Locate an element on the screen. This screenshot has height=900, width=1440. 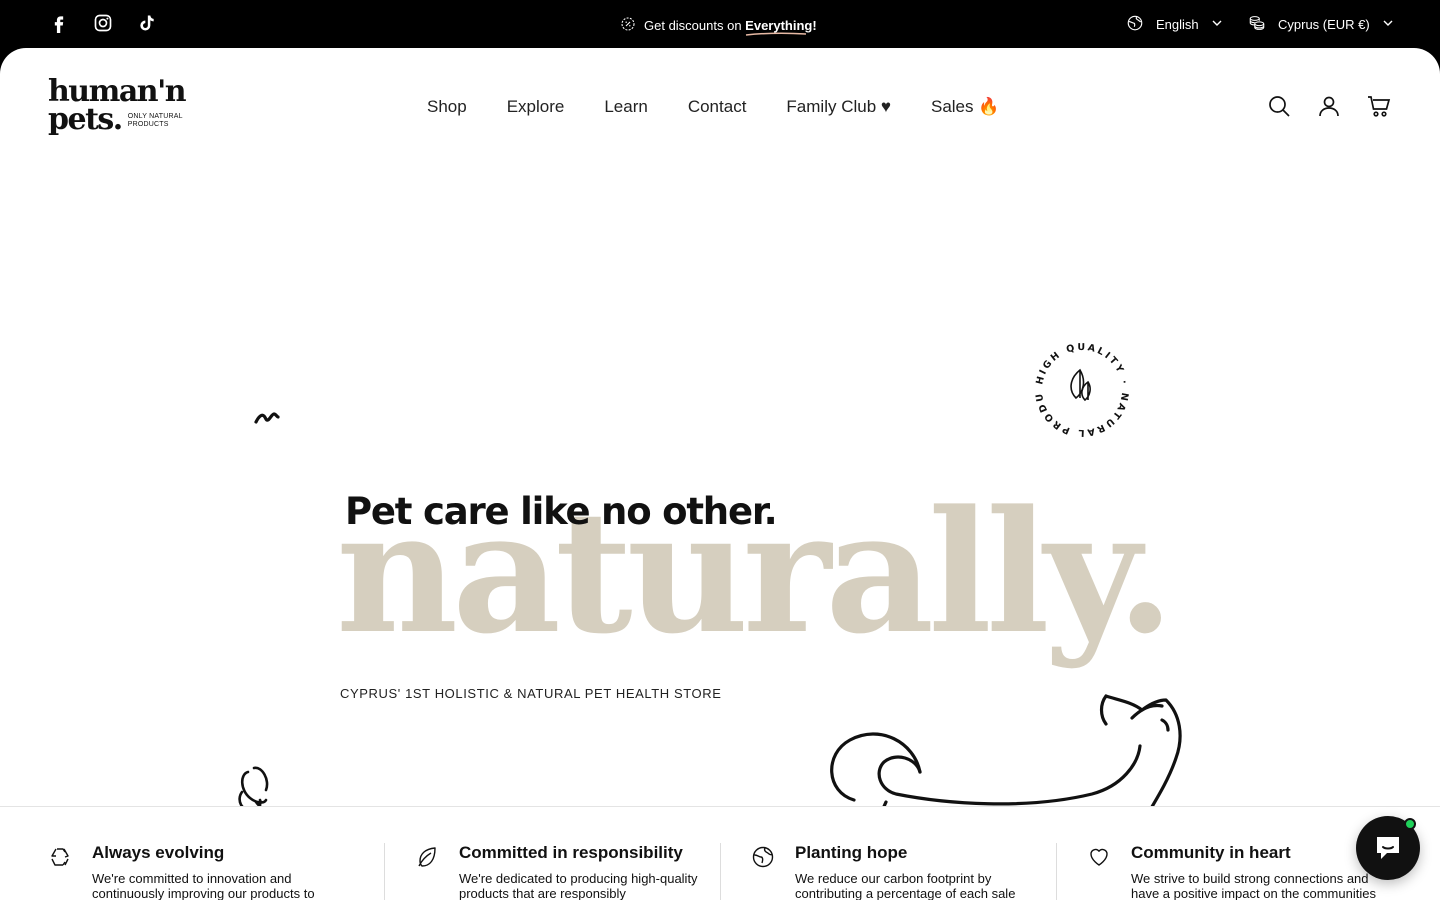
nav-contact: Contact is located at coordinates (717, 107).